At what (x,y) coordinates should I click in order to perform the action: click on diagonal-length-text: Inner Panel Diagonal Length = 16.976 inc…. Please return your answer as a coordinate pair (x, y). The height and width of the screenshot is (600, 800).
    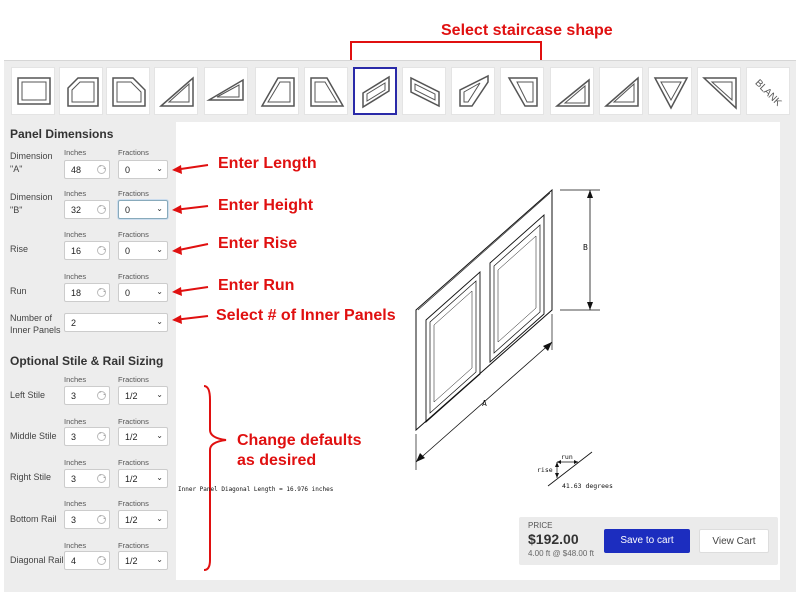
    Looking at the image, I should click on (256, 489).